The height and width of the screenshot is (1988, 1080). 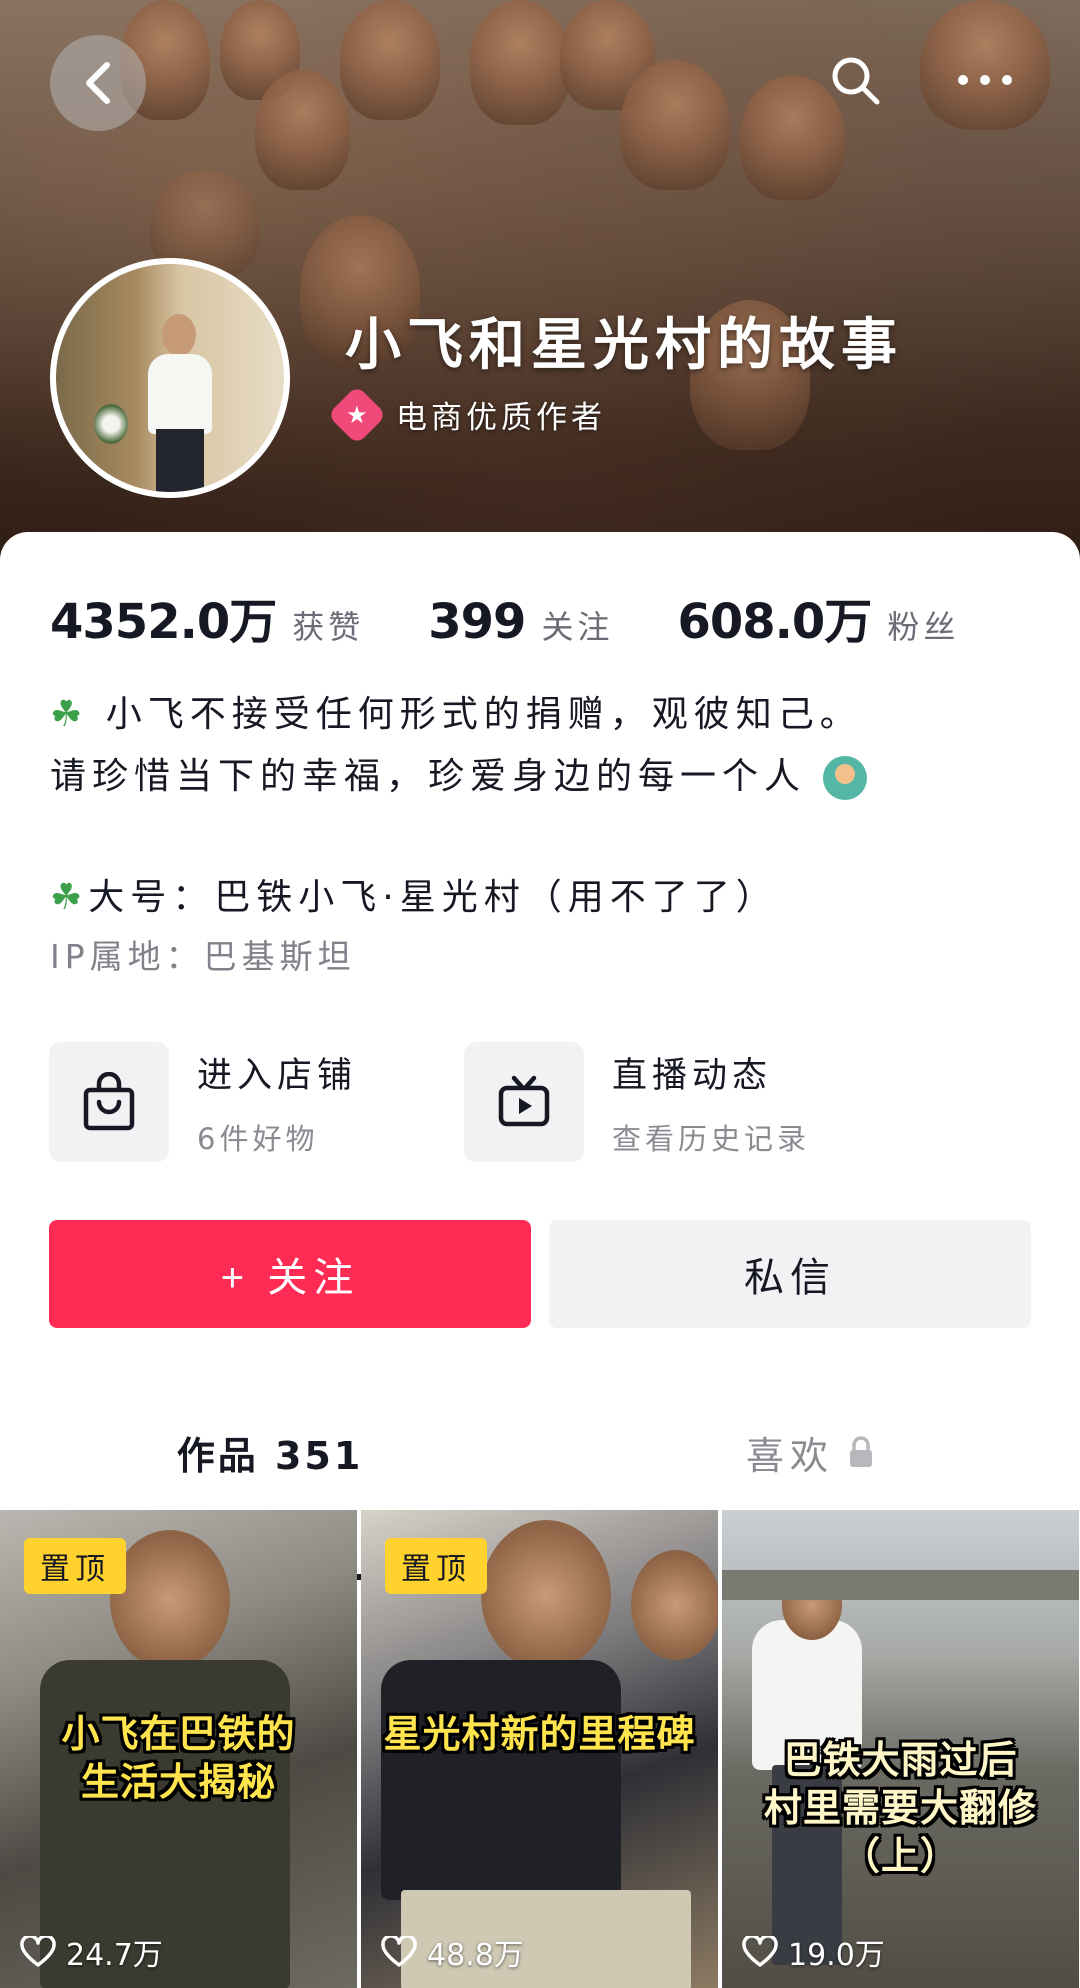 I want to click on live-entry-title: 直播动态, so click(x=692, y=1075).